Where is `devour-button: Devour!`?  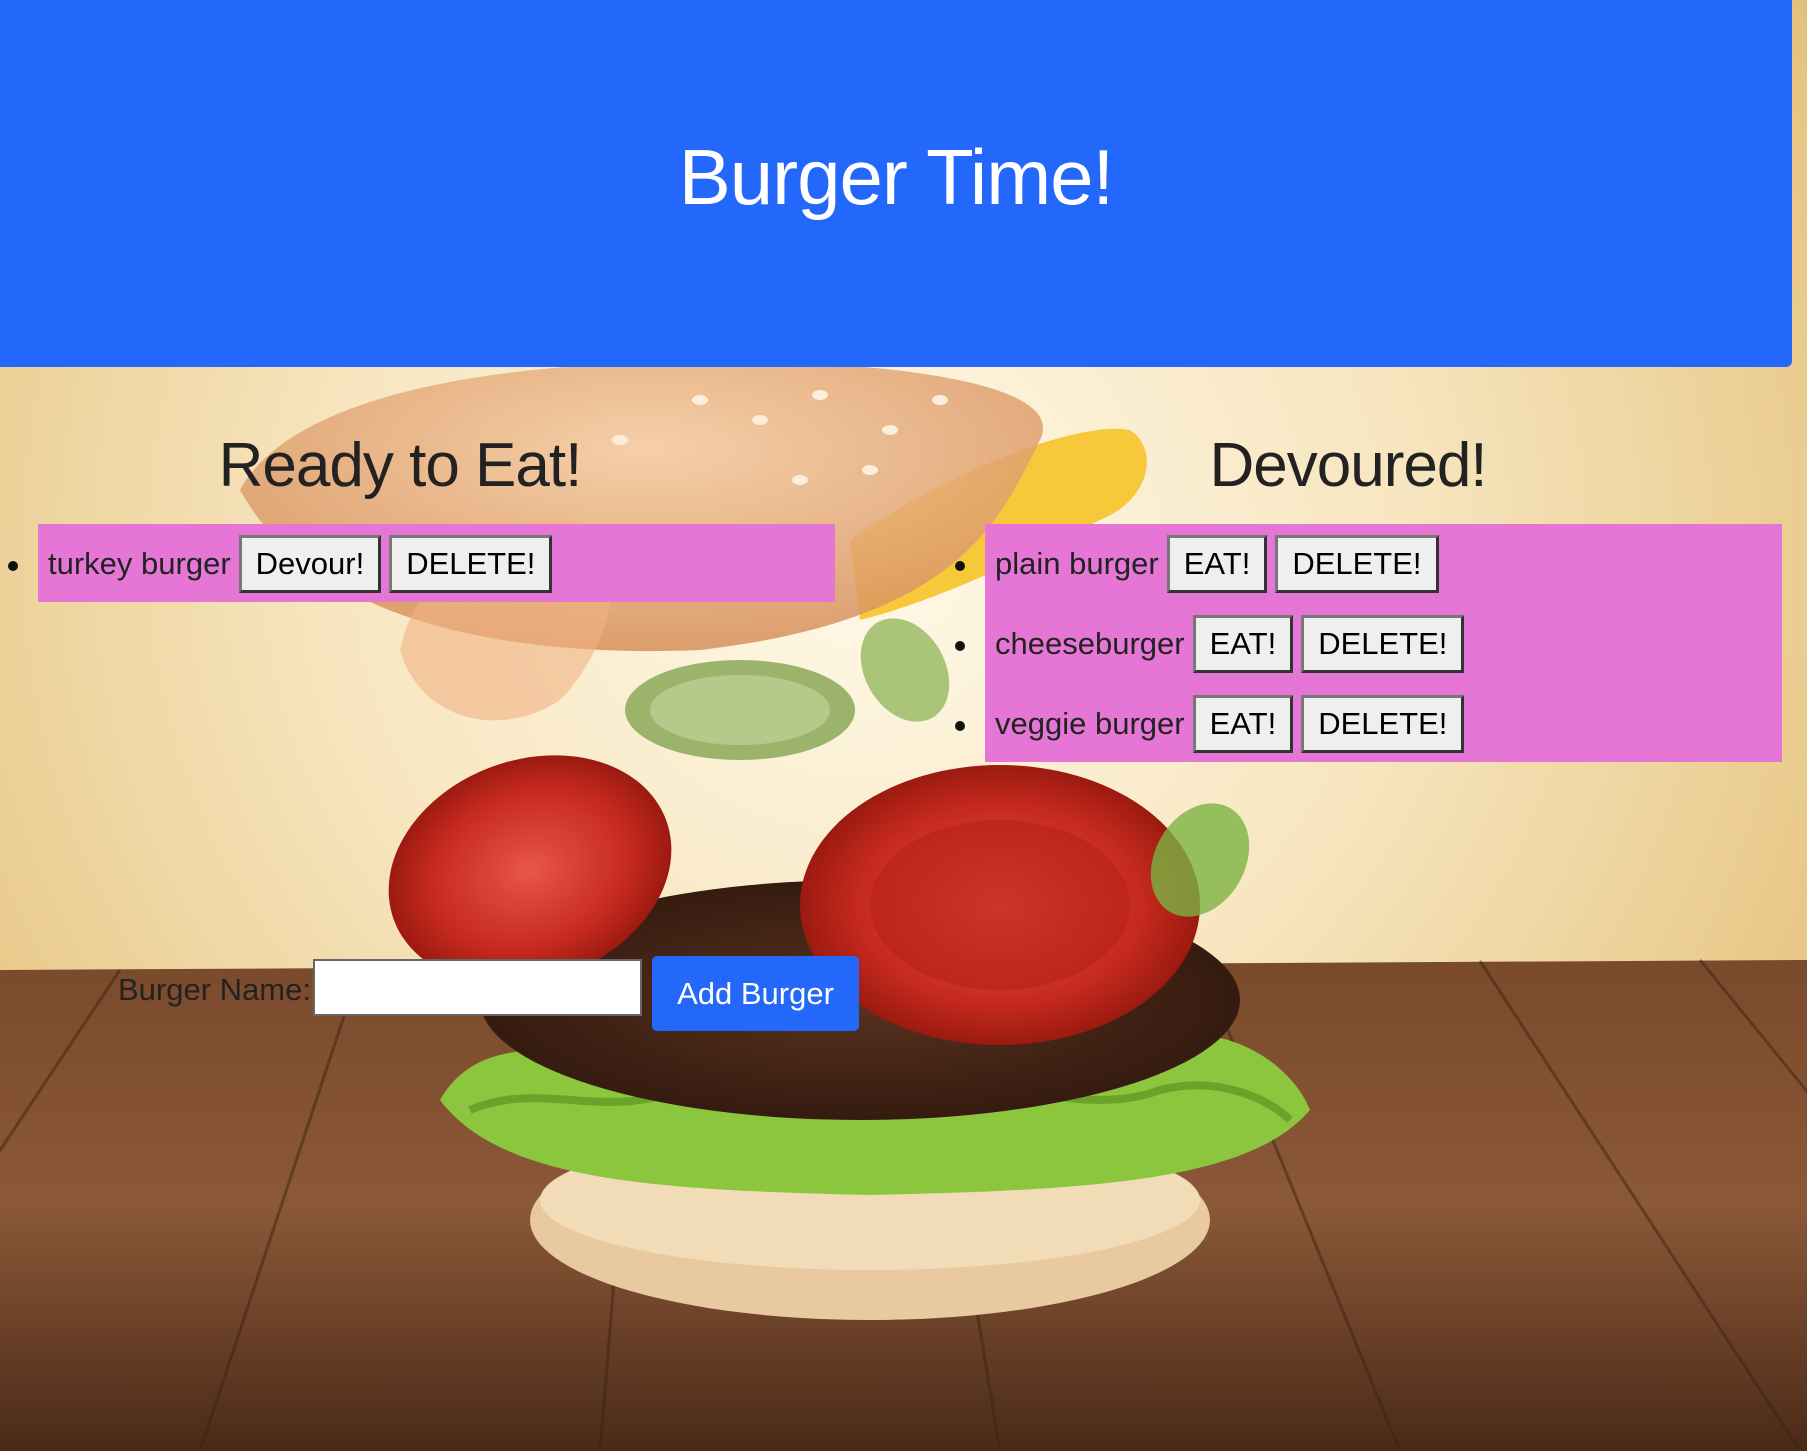
devour-button: Devour! is located at coordinates (310, 564).